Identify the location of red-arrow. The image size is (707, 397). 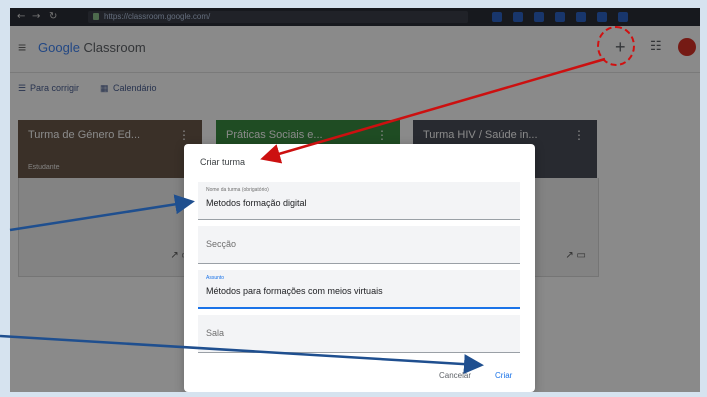
(433, 110).